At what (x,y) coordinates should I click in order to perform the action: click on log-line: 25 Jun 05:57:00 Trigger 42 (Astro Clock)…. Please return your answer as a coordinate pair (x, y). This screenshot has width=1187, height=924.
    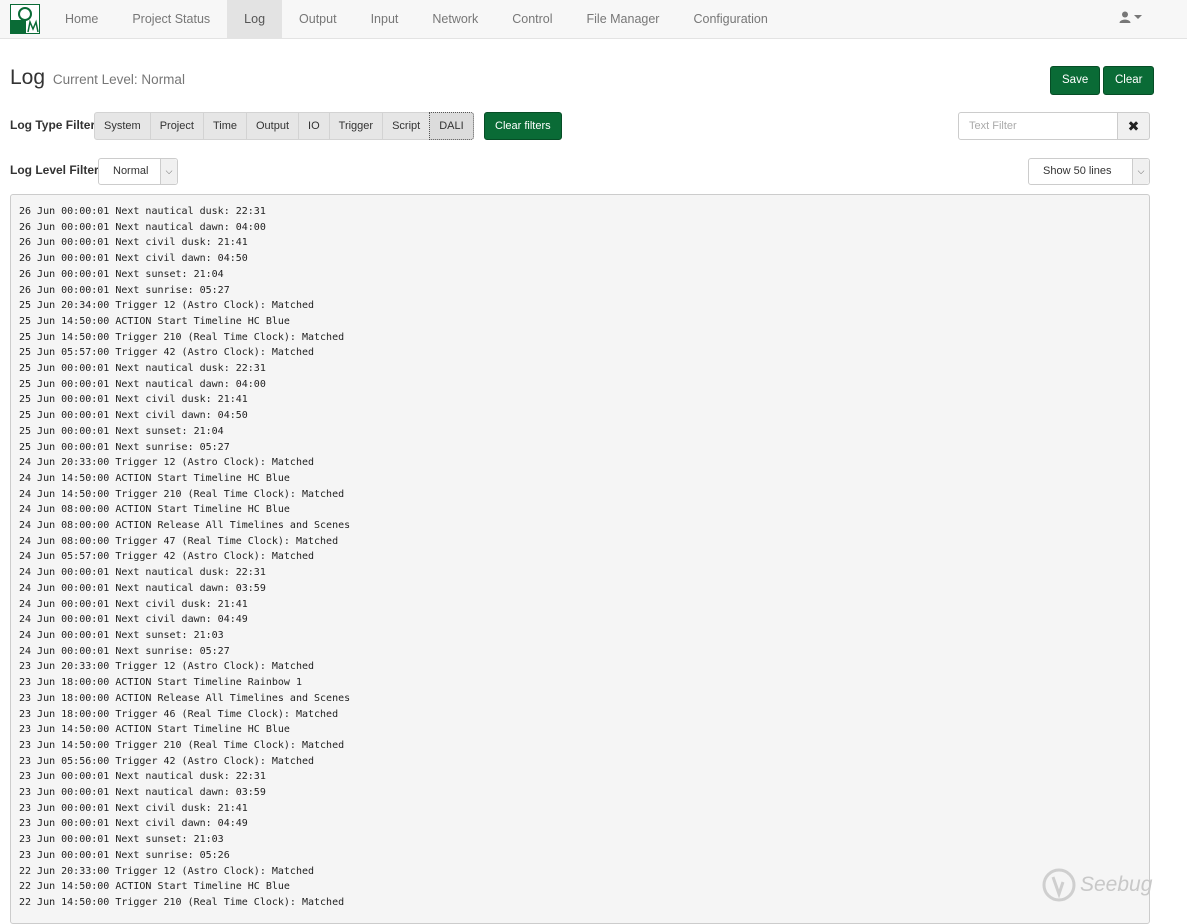
    Looking at the image, I should click on (167, 353).